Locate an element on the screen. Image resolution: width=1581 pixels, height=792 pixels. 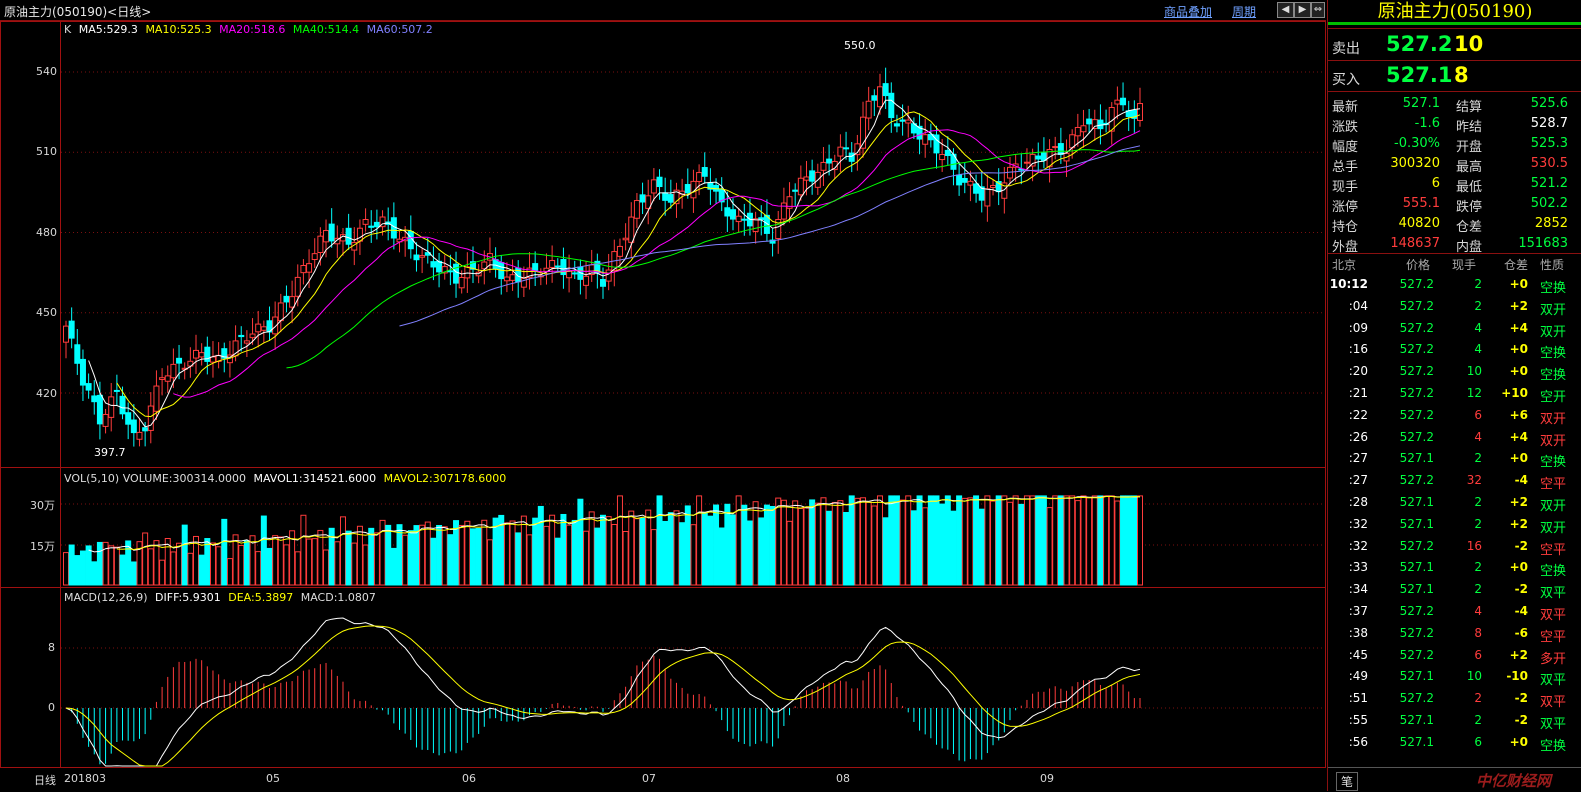
tick-time: :32 is located at coordinates (1358, 545).